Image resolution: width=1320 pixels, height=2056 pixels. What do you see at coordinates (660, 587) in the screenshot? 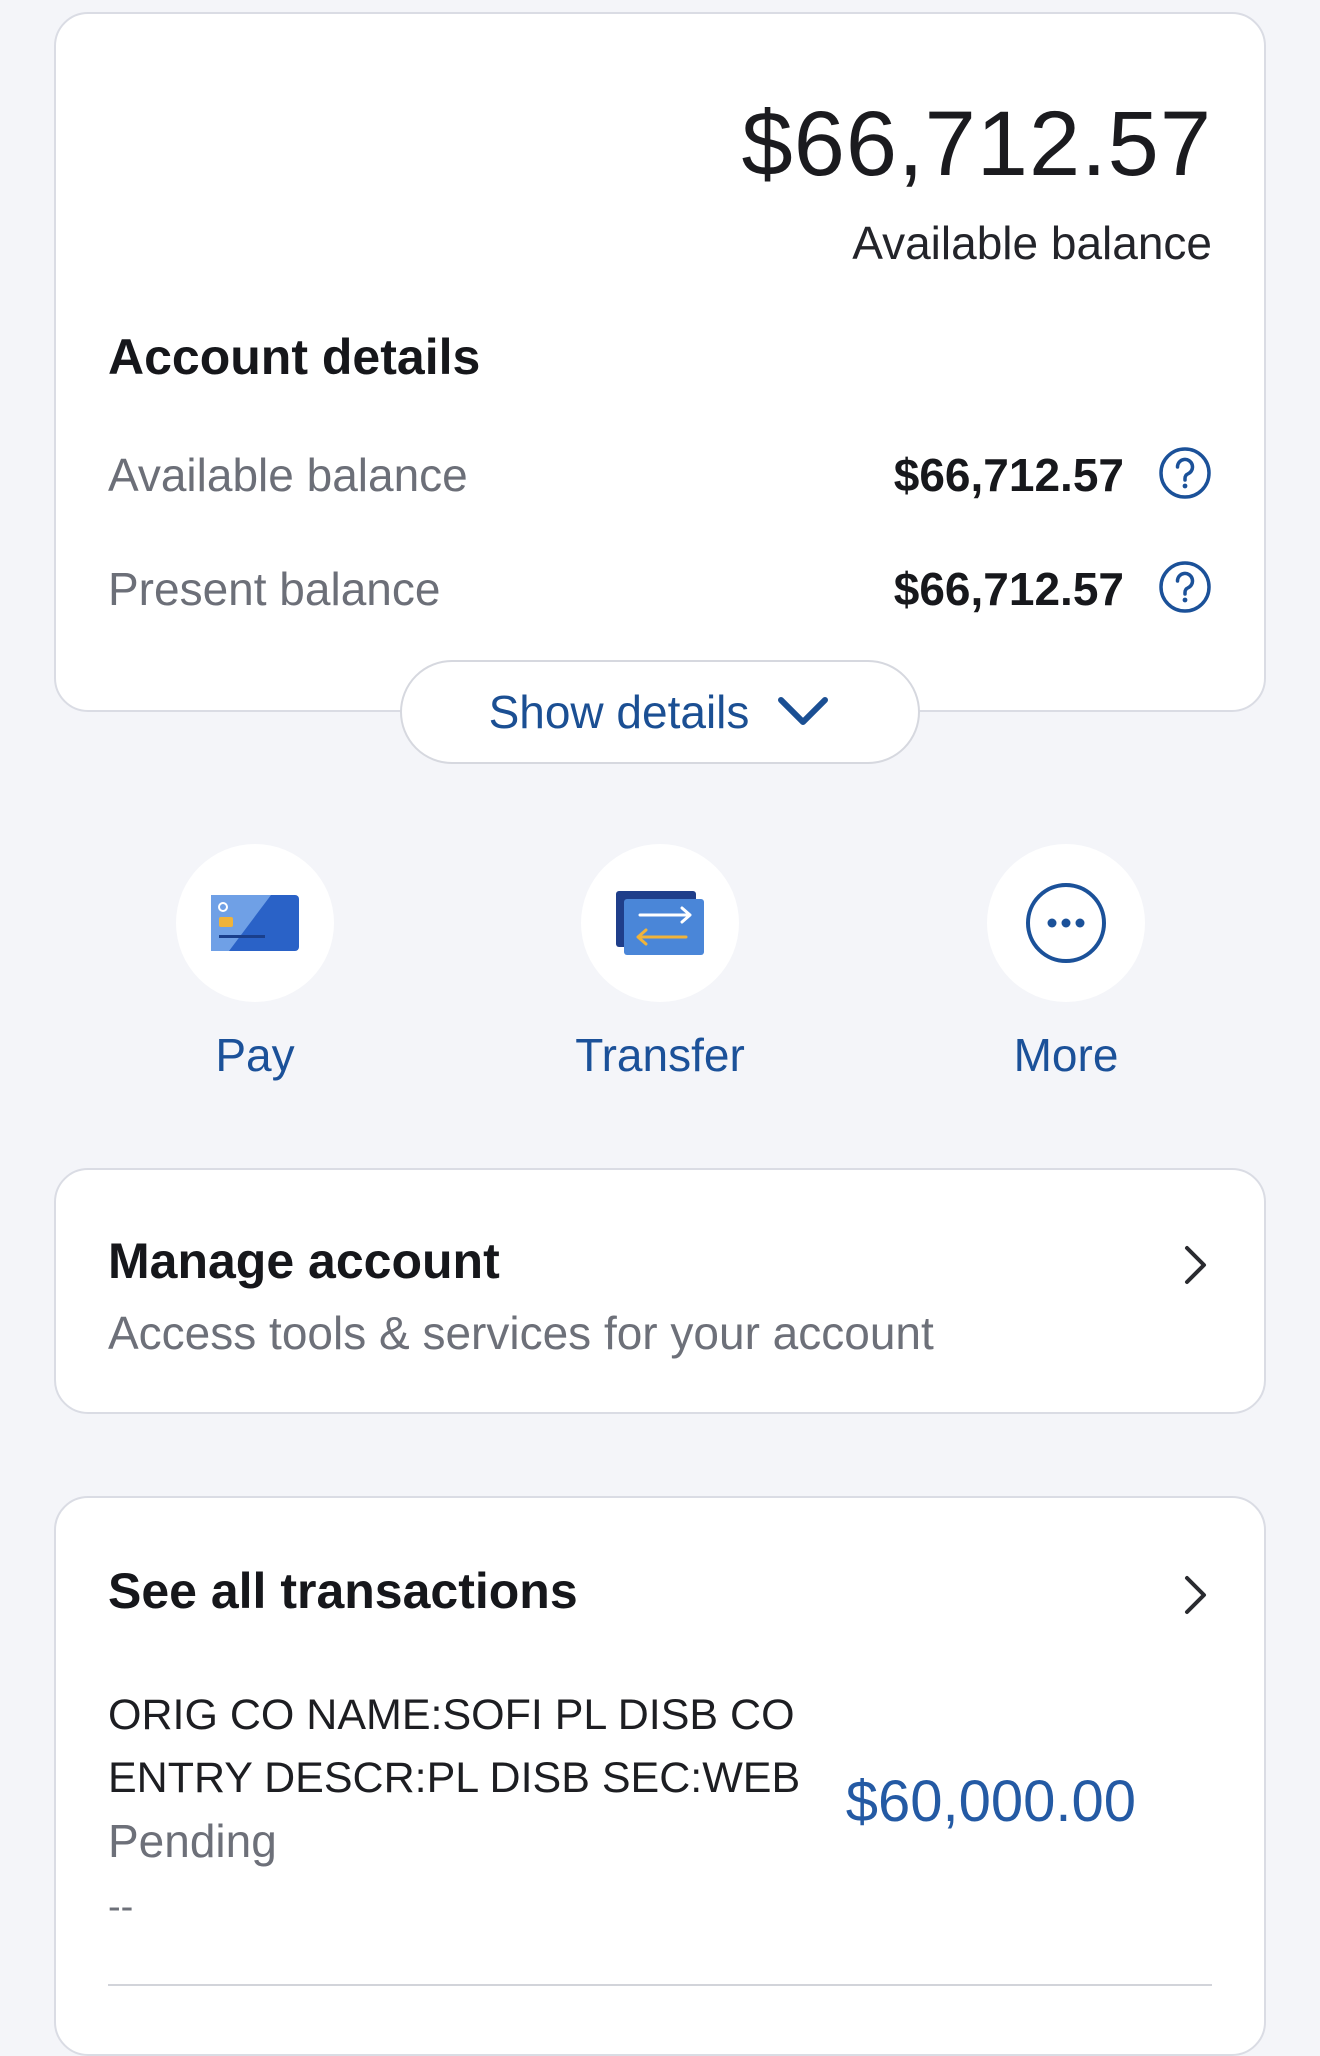
I see `detail-row-present-balance: Present balance $66,712.57` at bounding box center [660, 587].